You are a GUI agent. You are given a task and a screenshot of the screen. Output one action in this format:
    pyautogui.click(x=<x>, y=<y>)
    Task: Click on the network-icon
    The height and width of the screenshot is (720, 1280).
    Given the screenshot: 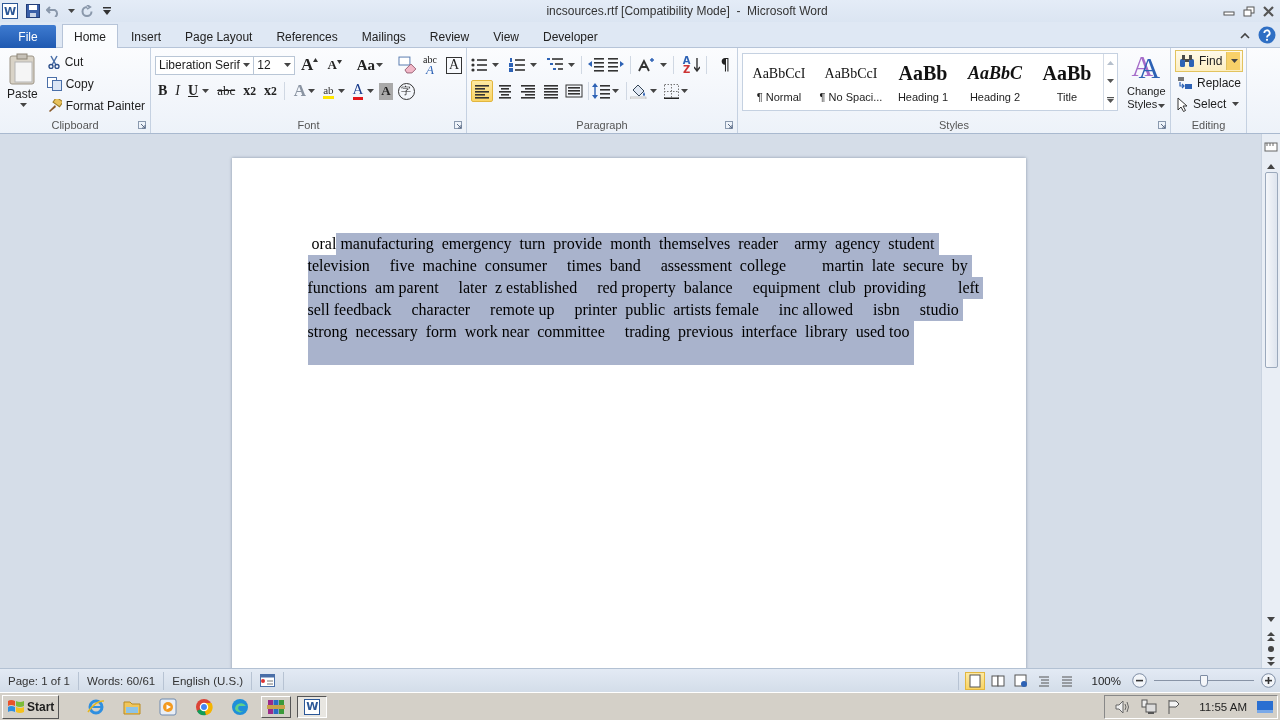 What is the action you would take?
    pyautogui.click(x=1149, y=706)
    